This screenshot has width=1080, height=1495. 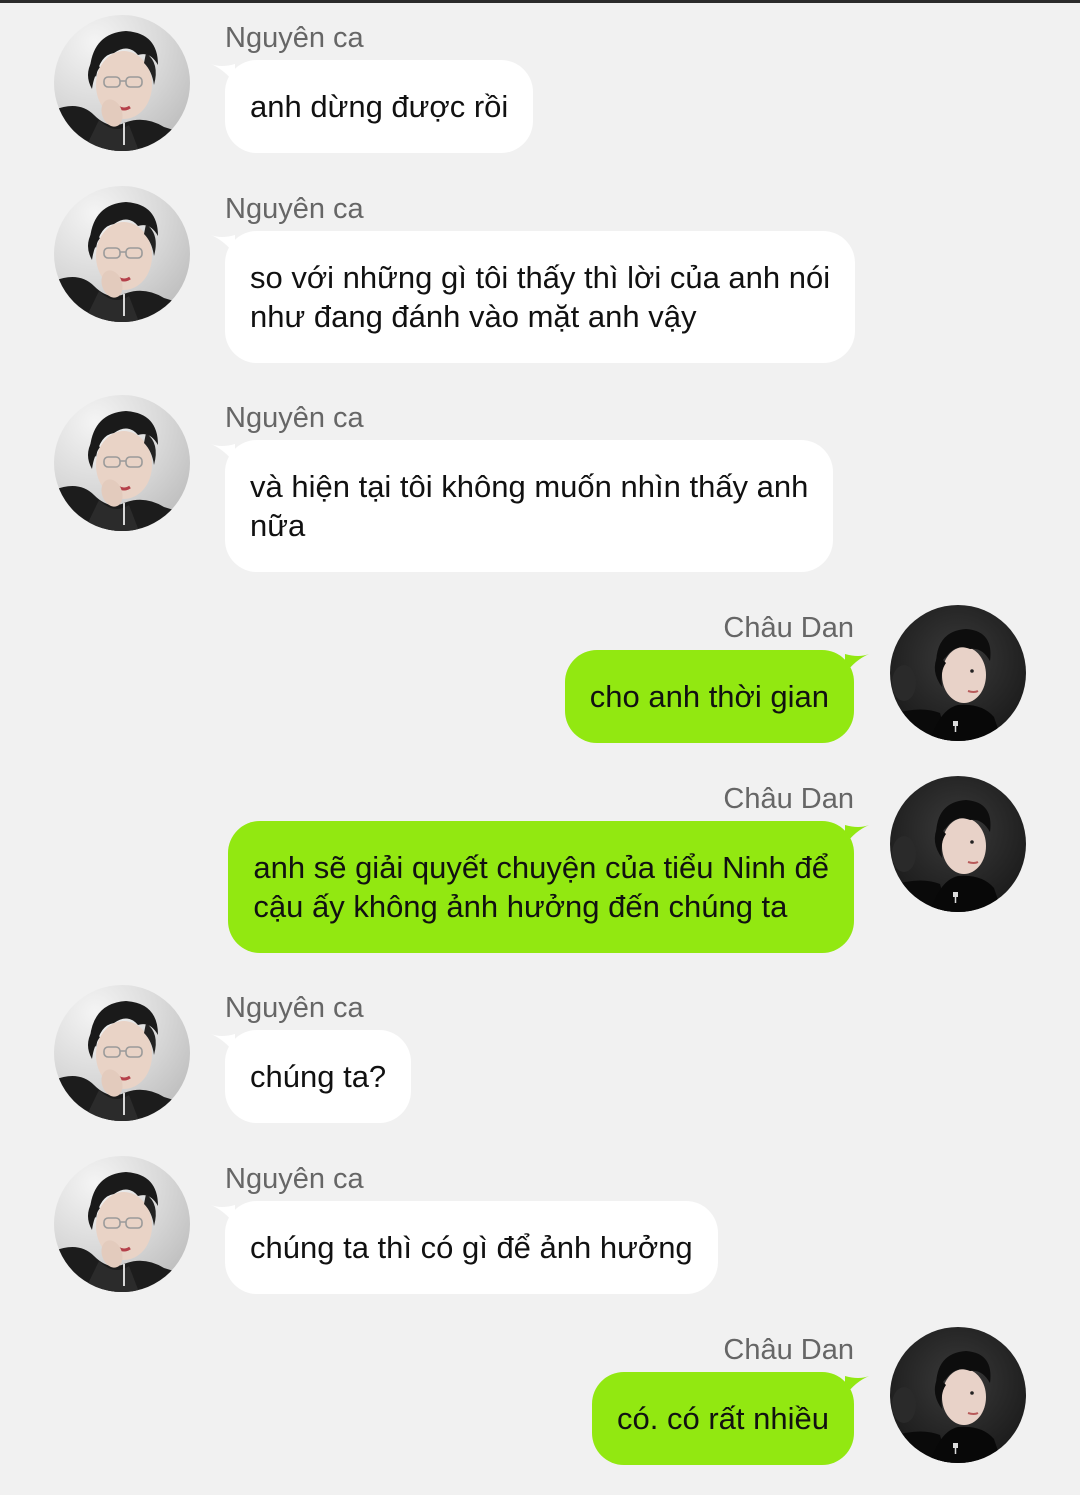 I want to click on message-text-line: cậu ấy không ảnh hưởng đến chúng ta, so click(x=520, y=906).